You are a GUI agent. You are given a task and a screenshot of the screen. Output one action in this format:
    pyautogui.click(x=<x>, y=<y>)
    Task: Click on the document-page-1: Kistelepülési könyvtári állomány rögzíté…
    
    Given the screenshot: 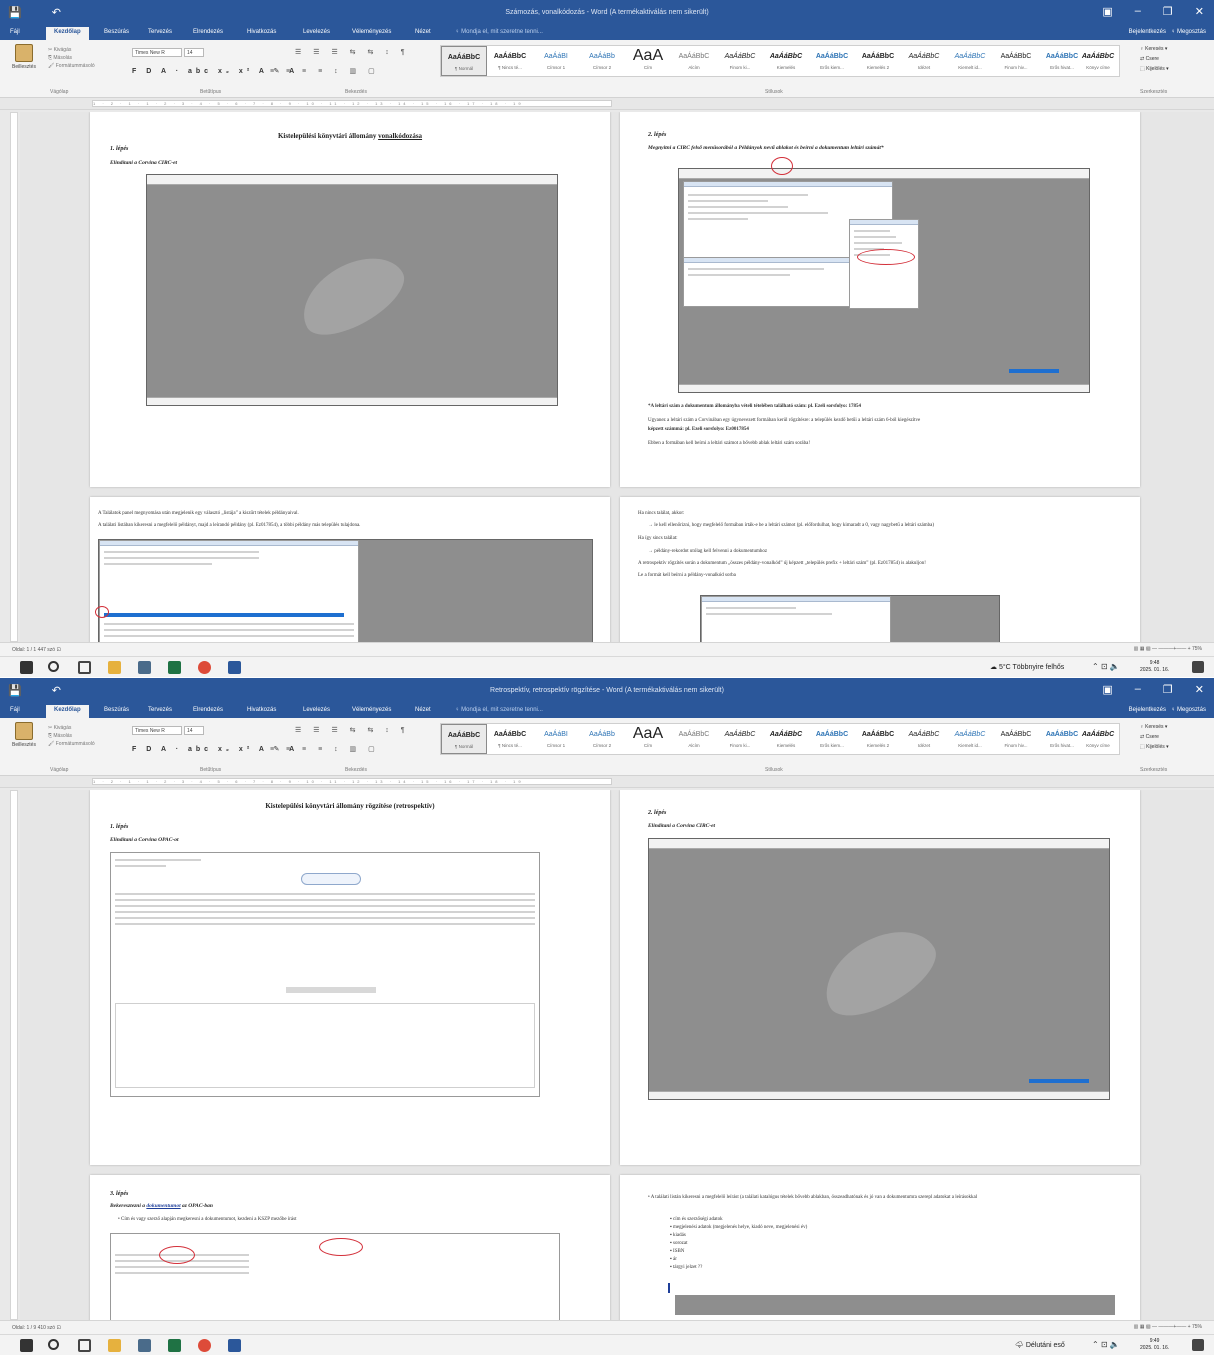 What is the action you would take?
    pyautogui.click(x=350, y=977)
    